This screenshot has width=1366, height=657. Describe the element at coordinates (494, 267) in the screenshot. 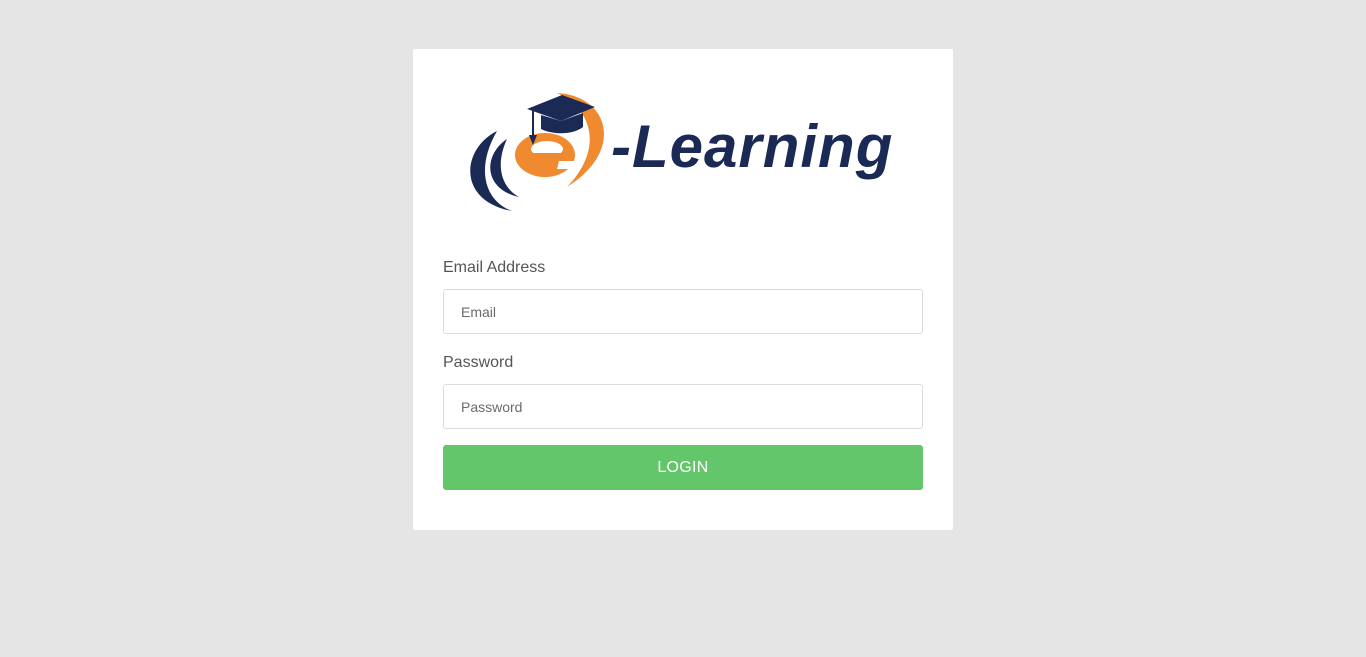

I see `email-label: Email Address` at that location.